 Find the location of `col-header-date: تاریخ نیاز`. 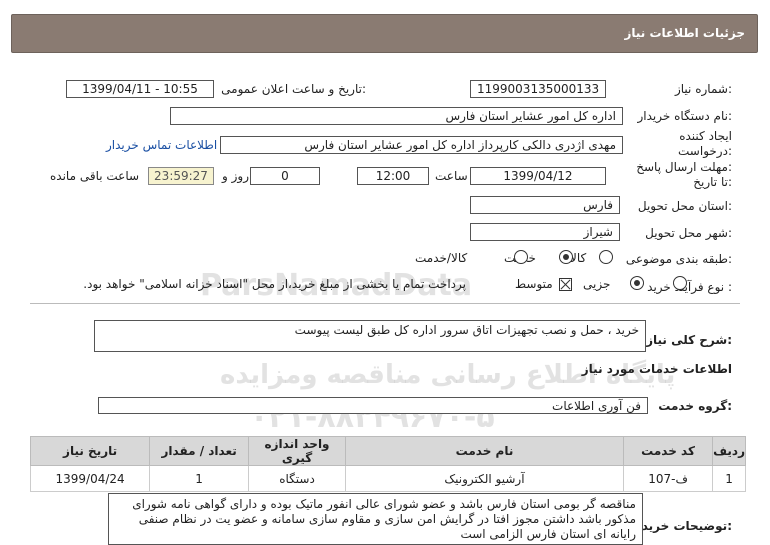

col-header-date: تاریخ نیاز is located at coordinates (90, 451).